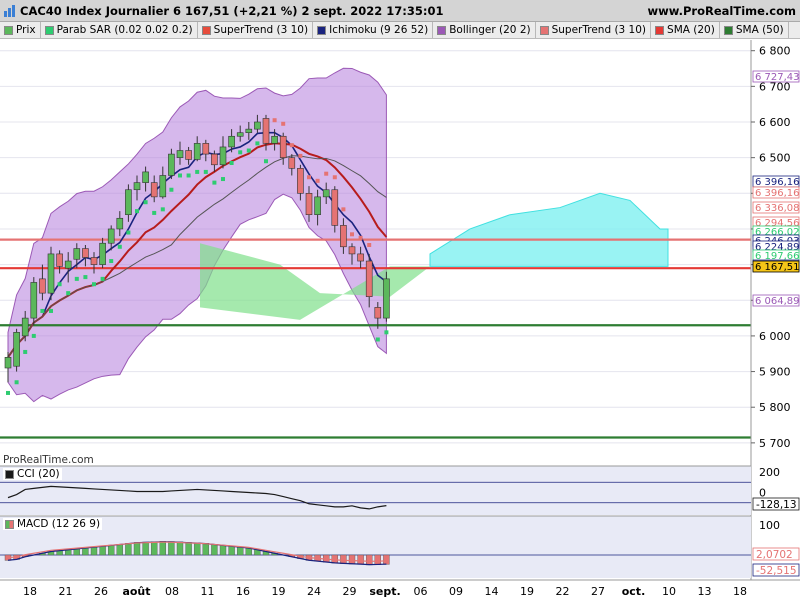 Image resolution: width=800 pixels, height=600 pixels. Describe the element at coordinates (373, 30) in the screenshot. I see `indicator-item: Ichimoku (9 26 52)` at that location.